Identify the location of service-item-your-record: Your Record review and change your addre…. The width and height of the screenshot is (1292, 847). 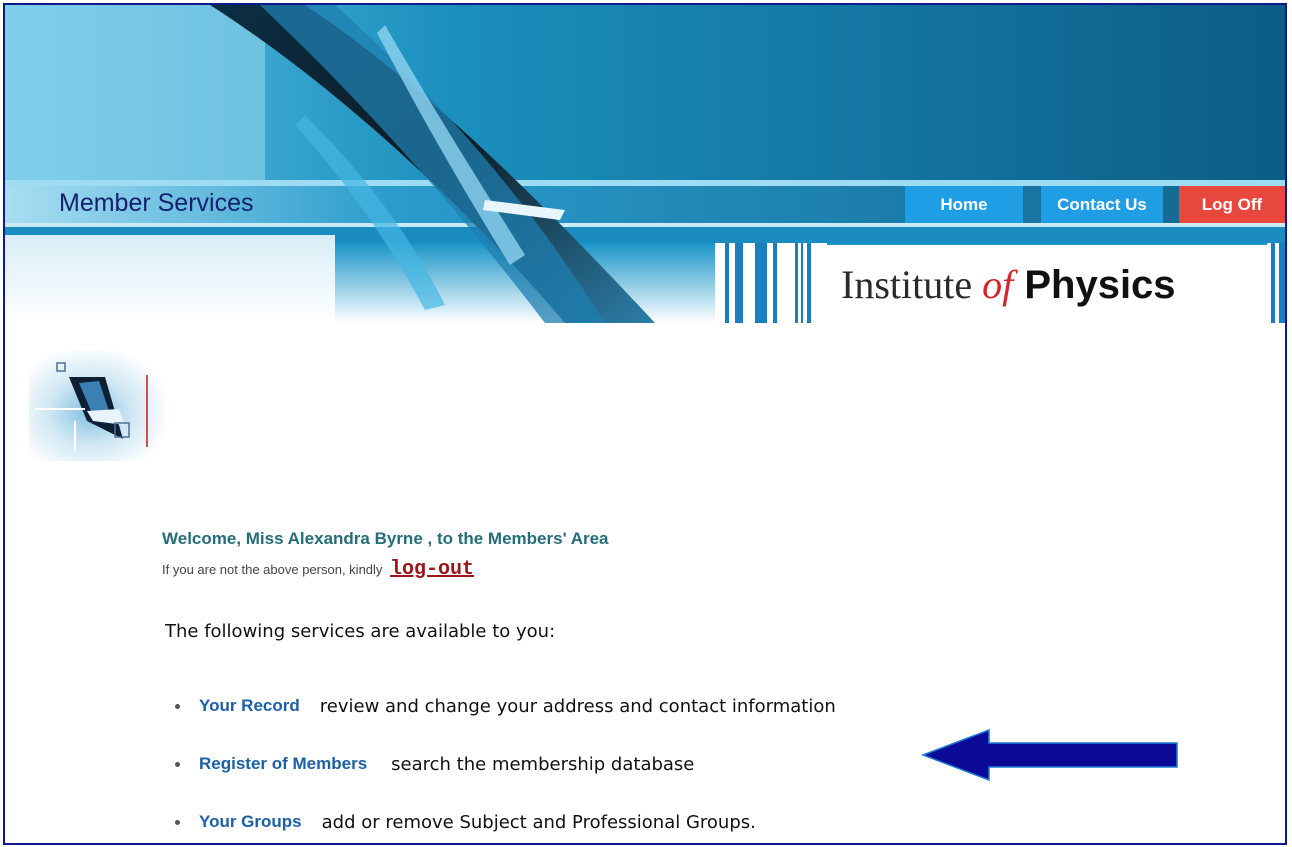
(505, 706).